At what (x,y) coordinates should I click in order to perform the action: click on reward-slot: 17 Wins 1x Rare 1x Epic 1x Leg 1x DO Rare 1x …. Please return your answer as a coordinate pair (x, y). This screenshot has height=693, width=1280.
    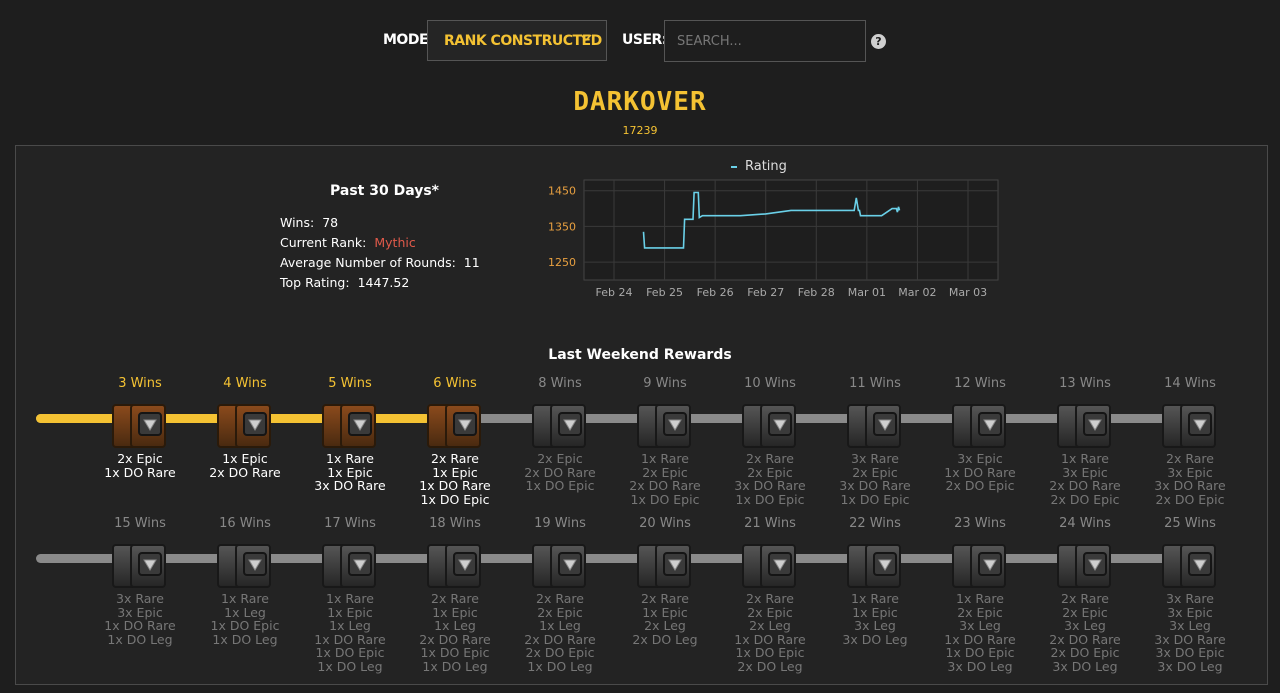
    Looking at the image, I should click on (350, 594).